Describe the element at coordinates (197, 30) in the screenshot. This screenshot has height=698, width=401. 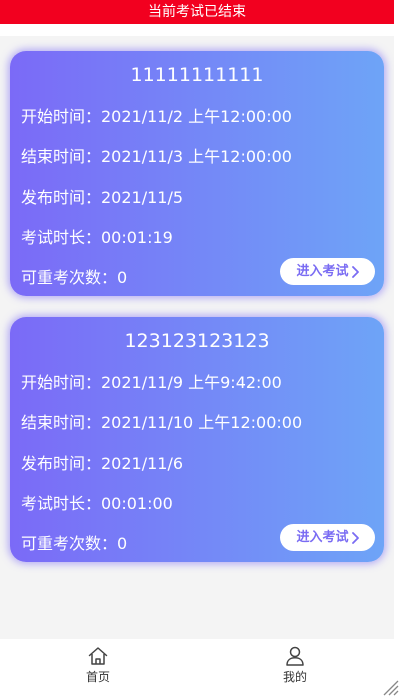
I see `banner-spacer` at that location.